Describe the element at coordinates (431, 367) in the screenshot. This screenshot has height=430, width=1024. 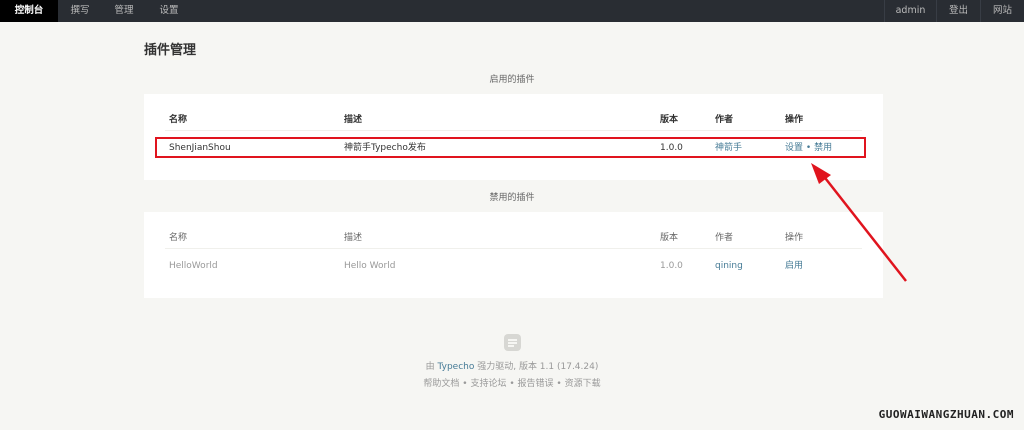
I see `footer-prefix: 由` at that location.